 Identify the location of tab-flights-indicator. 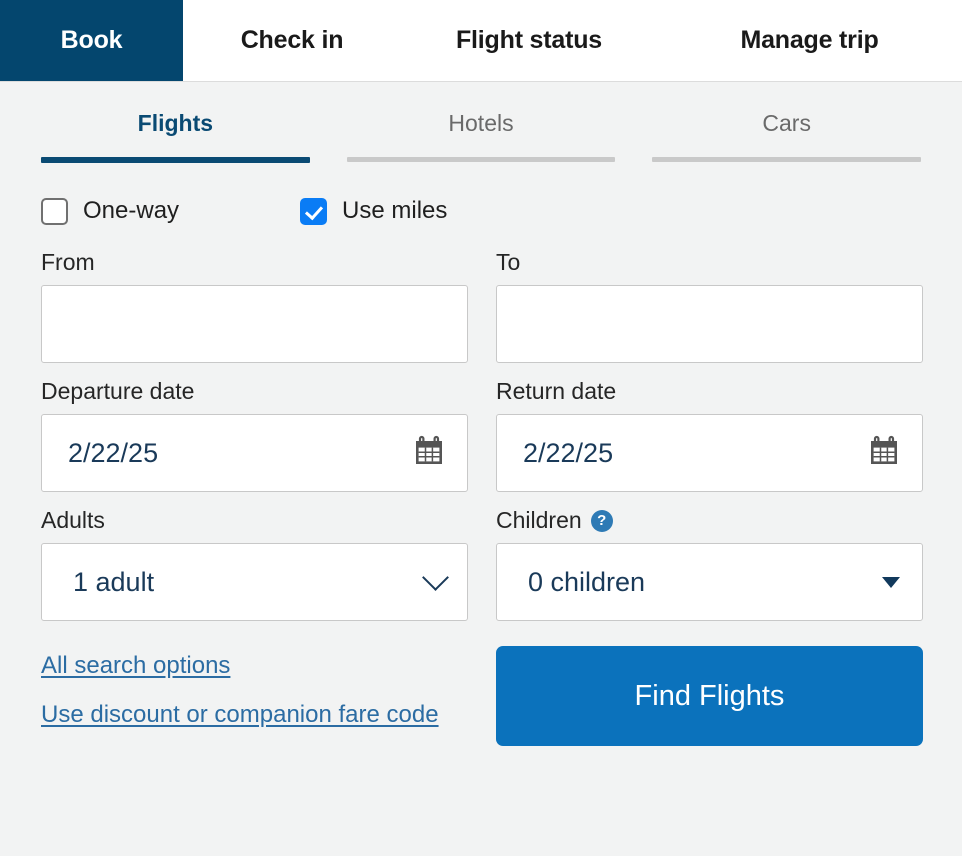
(175, 160).